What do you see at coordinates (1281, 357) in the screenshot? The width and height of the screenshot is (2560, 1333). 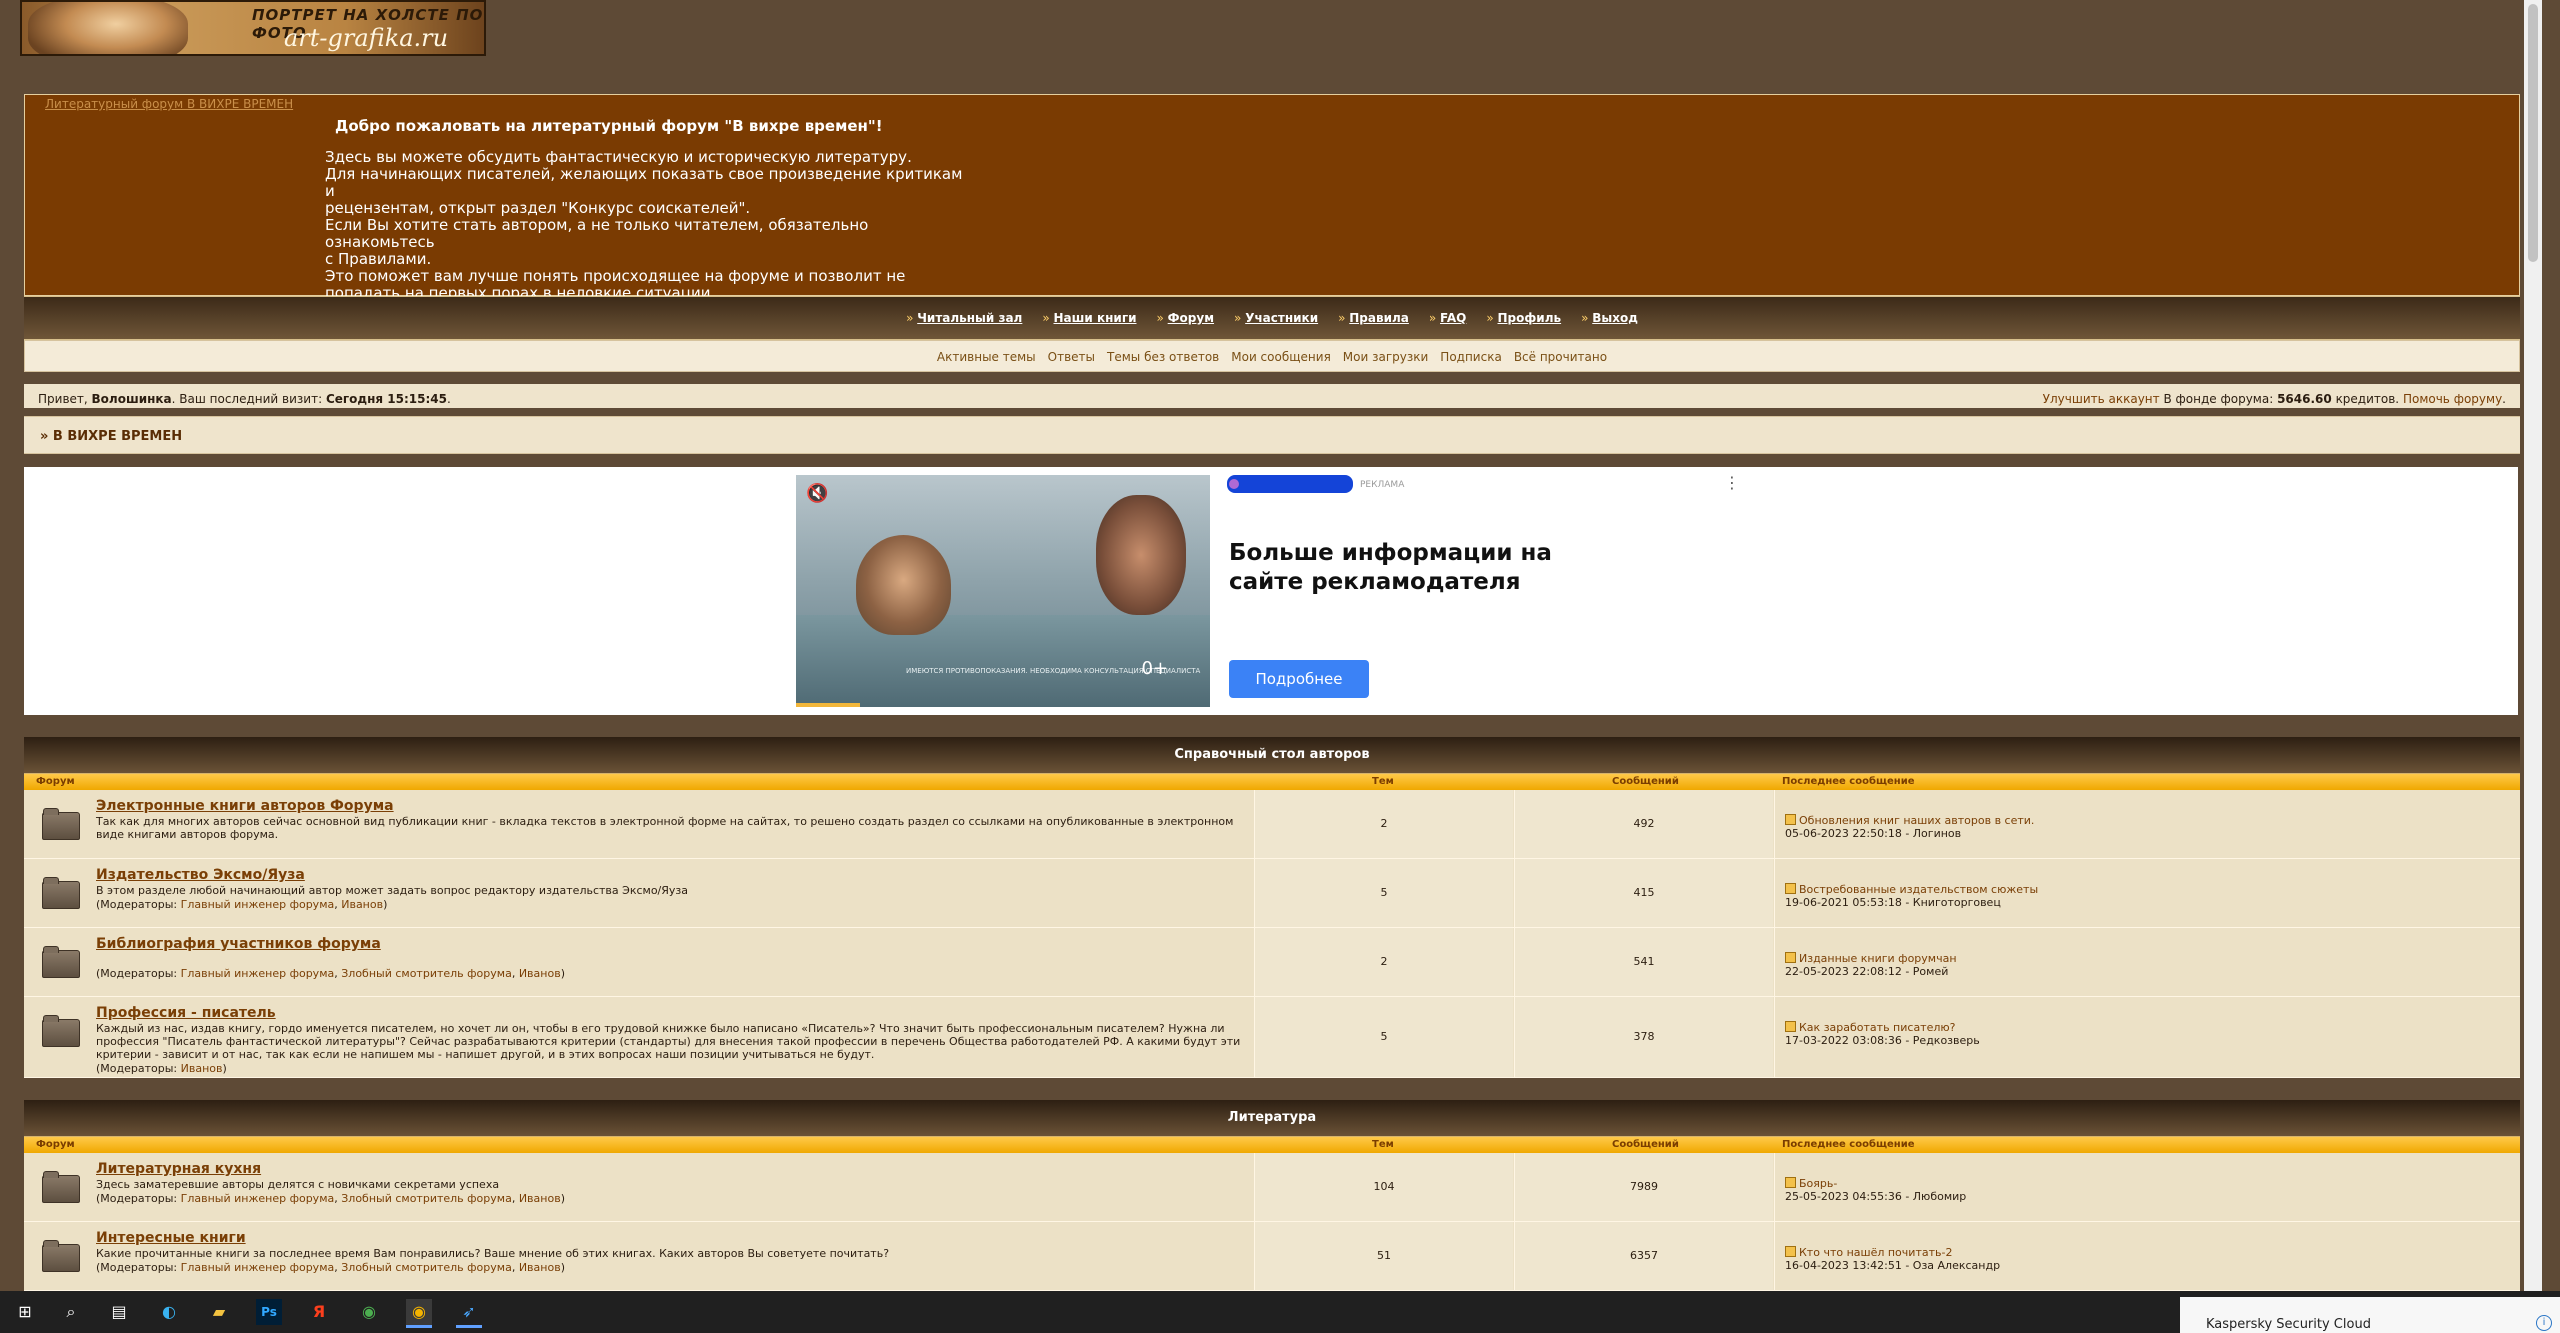 I see `subnav-link: Мои сообщения` at bounding box center [1281, 357].